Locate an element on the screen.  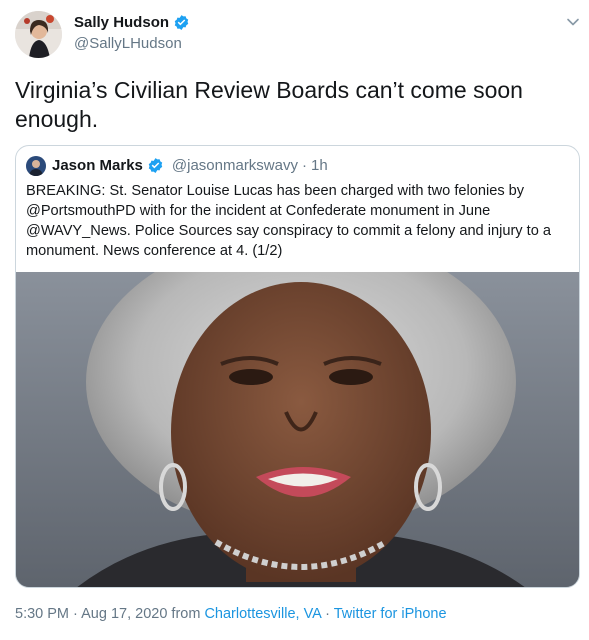
quoted-author-name: Jason Marks is located at coordinates (97, 165).